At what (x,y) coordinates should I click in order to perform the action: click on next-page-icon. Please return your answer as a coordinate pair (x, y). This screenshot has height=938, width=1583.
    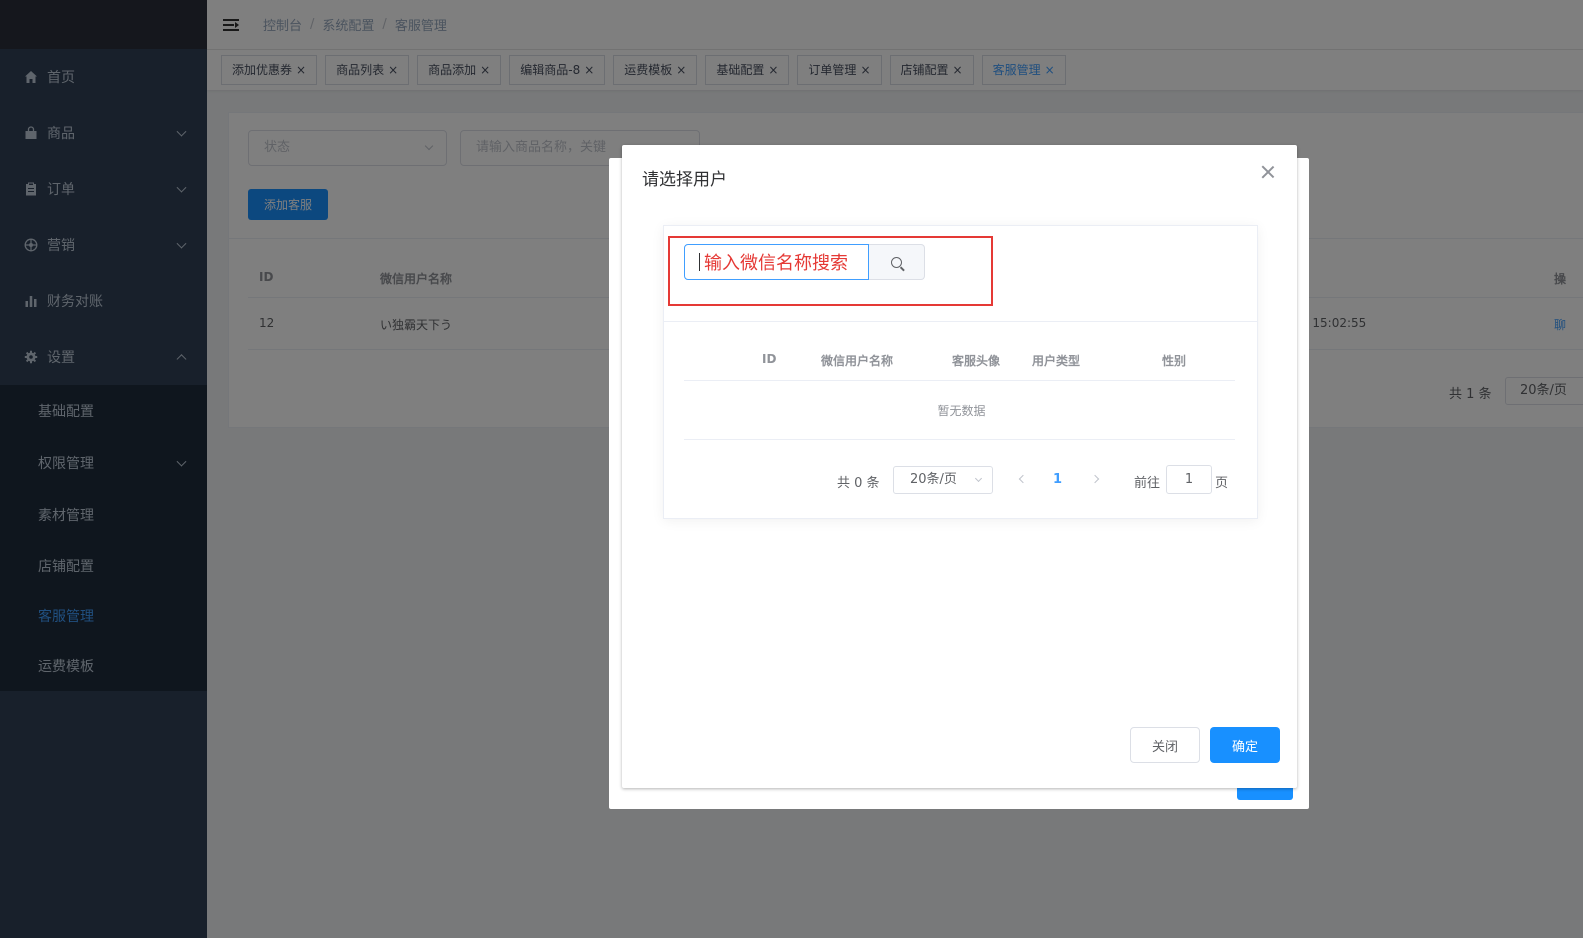
    Looking at the image, I should click on (1095, 479).